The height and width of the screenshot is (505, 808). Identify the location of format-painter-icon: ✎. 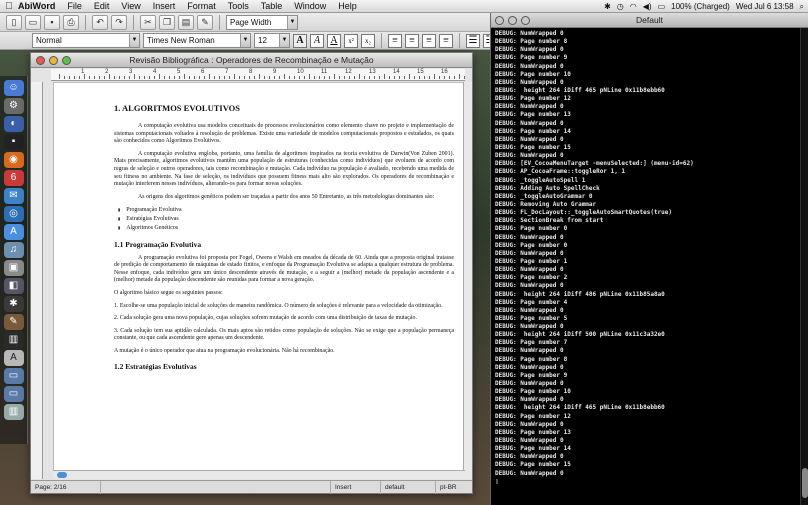
(205, 22).